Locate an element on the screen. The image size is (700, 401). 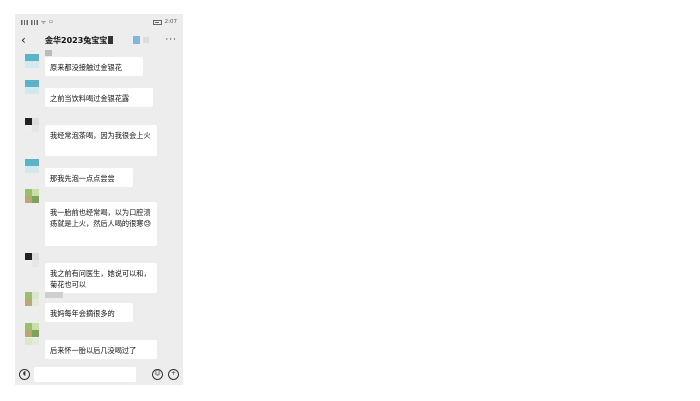
plus-icon: + is located at coordinates (173, 374).